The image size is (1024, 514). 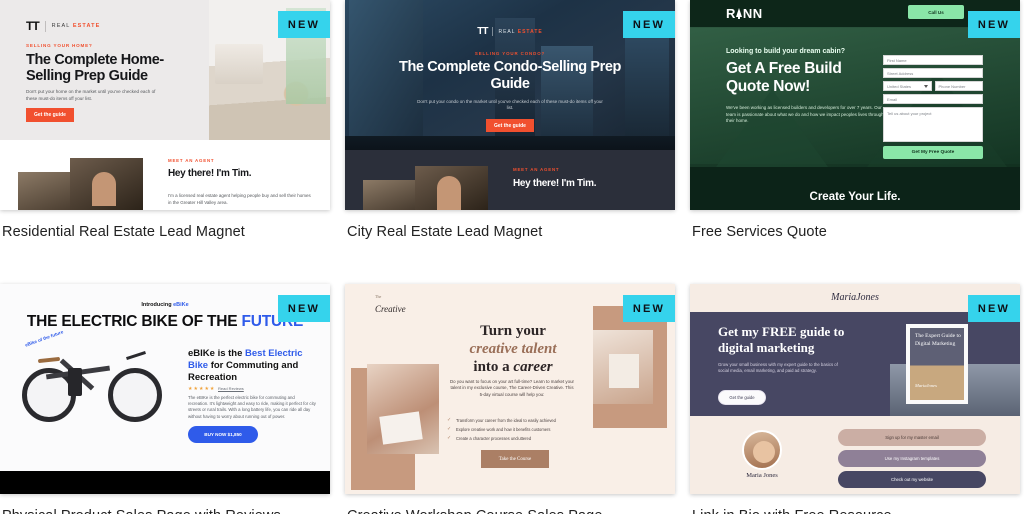 I want to click on bike-handlebar, so click(x=136, y=355).